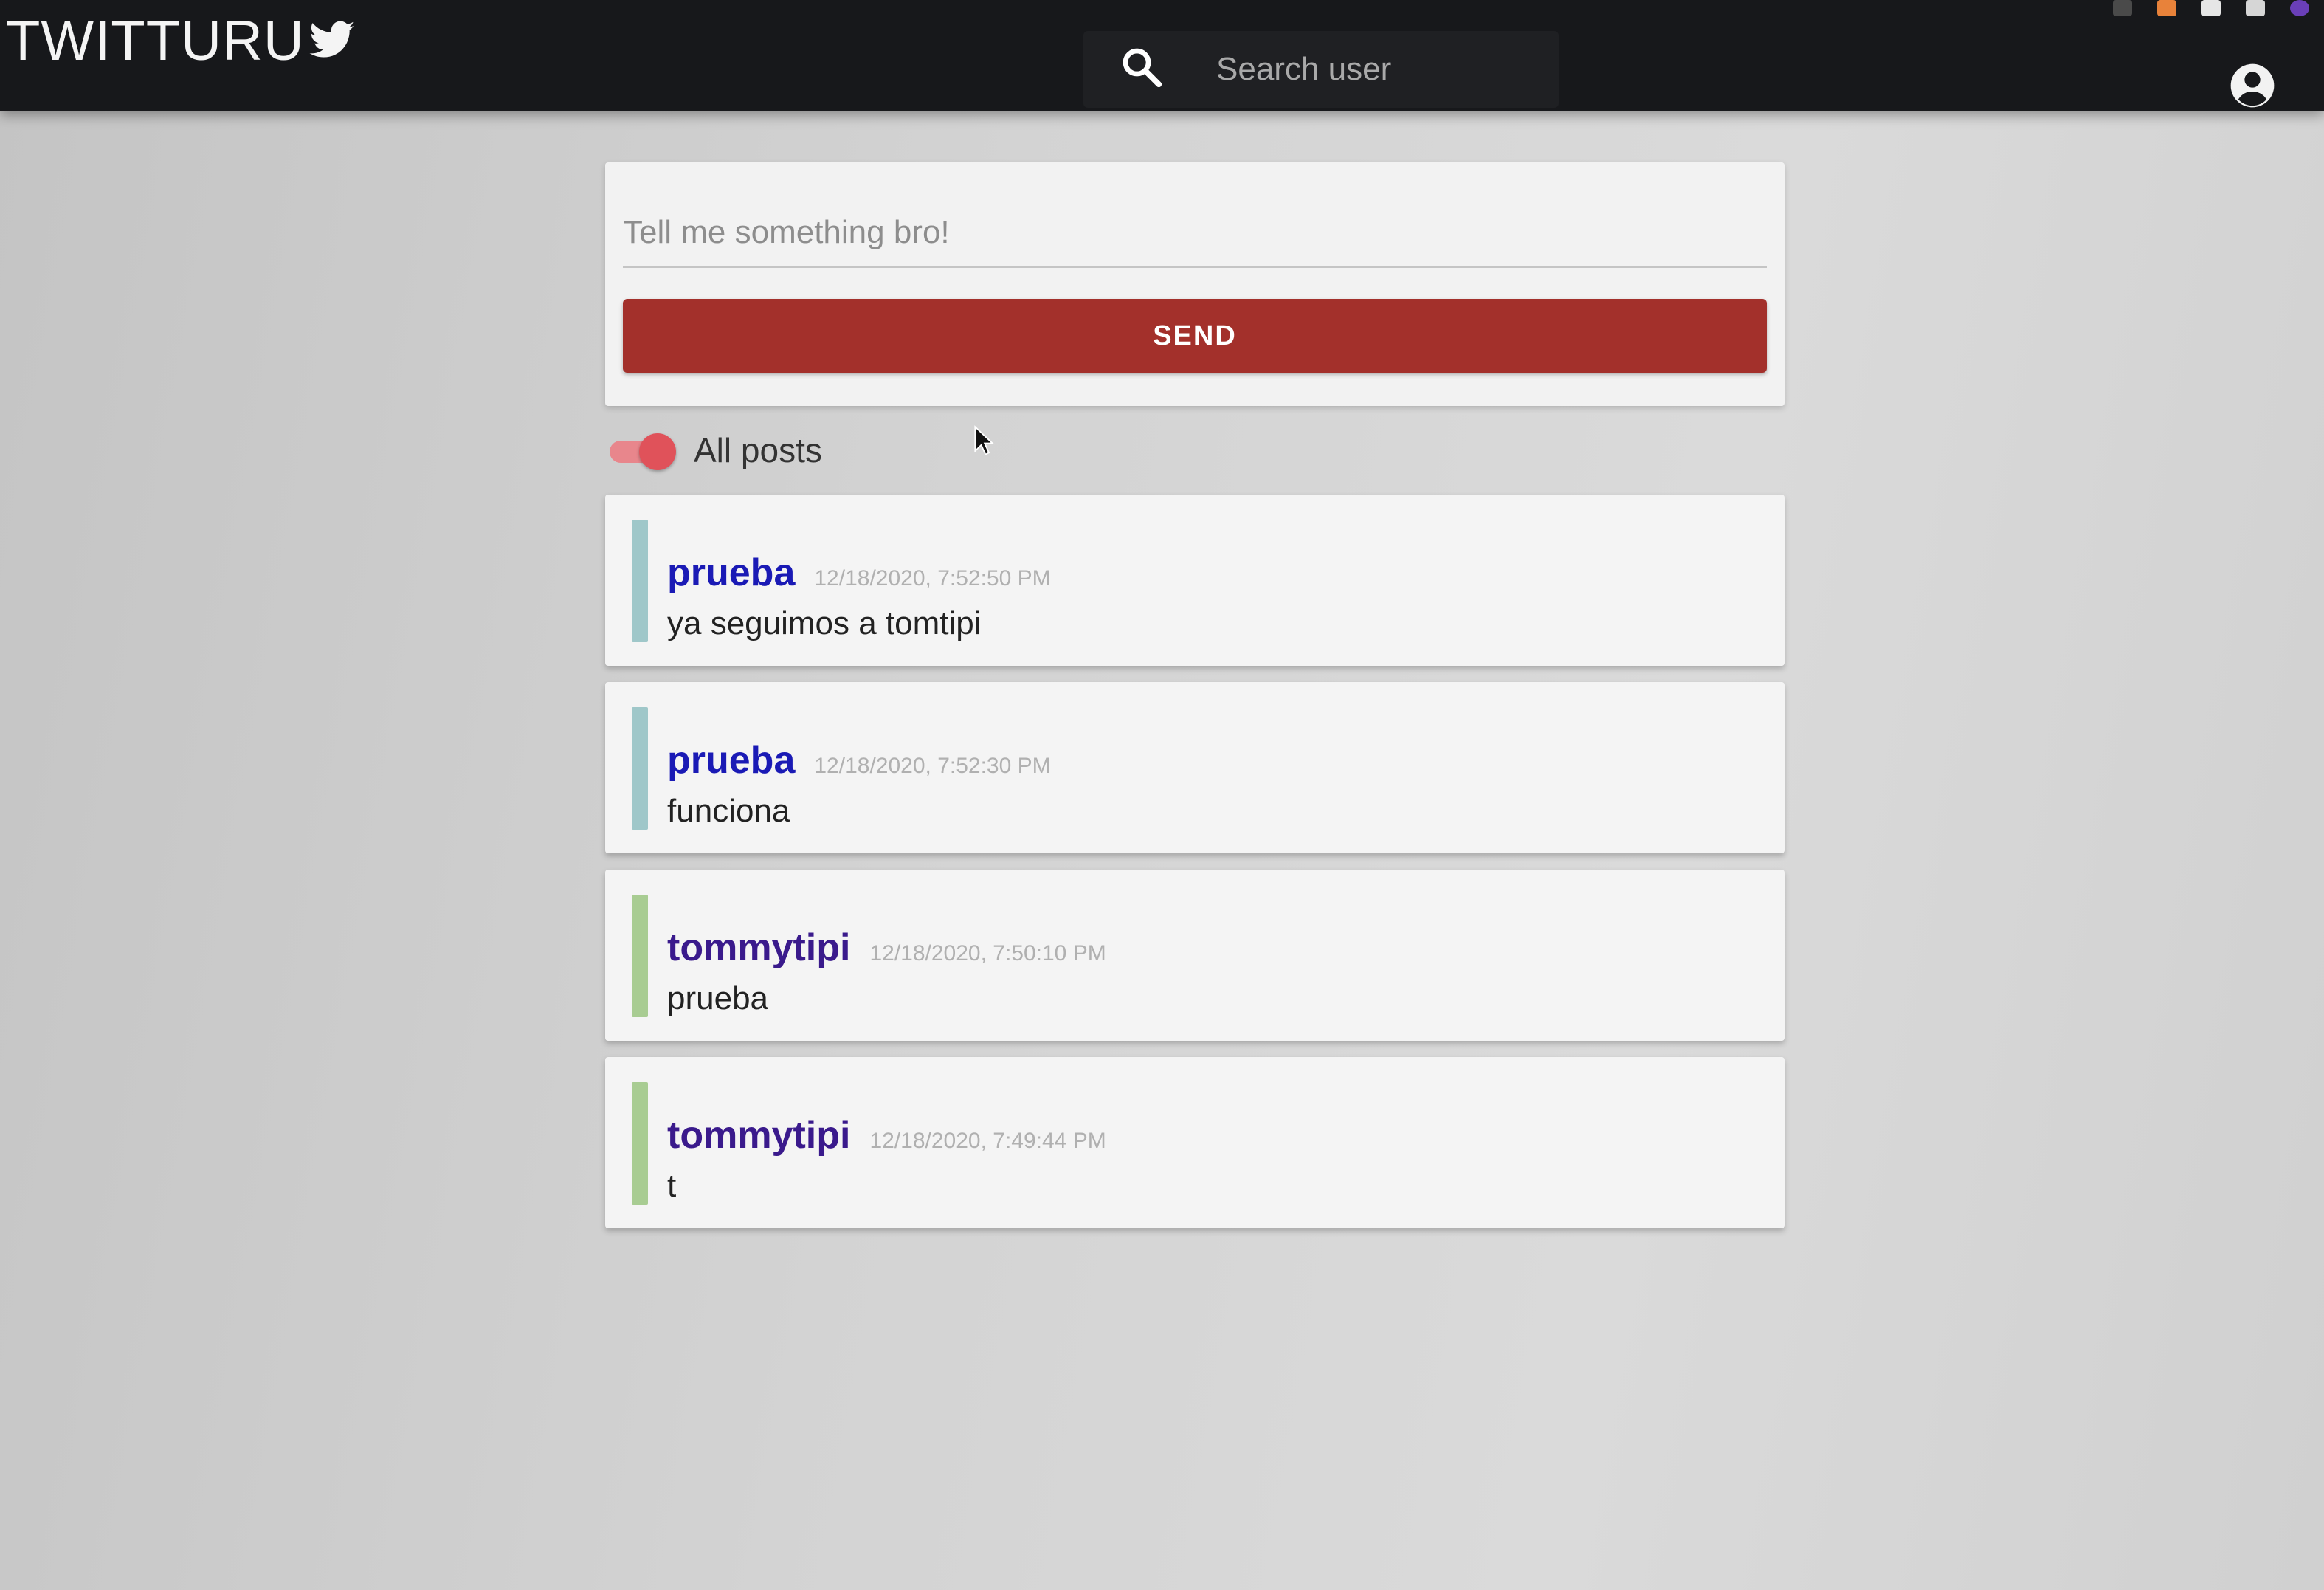 The width and height of the screenshot is (2324, 1590). What do you see at coordinates (1195, 284) in the screenshot?
I see `compose-card: SEND` at bounding box center [1195, 284].